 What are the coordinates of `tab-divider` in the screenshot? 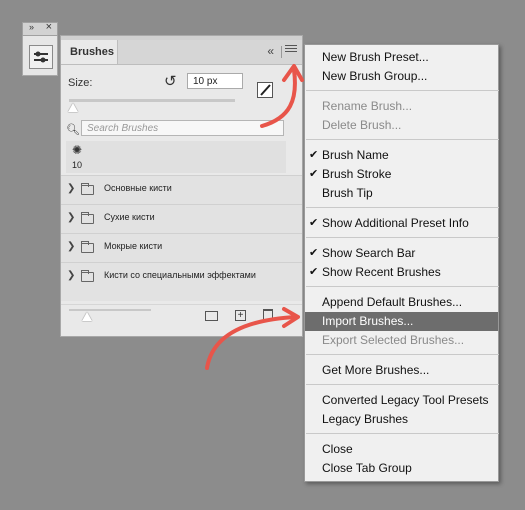 It's located at (281, 52).